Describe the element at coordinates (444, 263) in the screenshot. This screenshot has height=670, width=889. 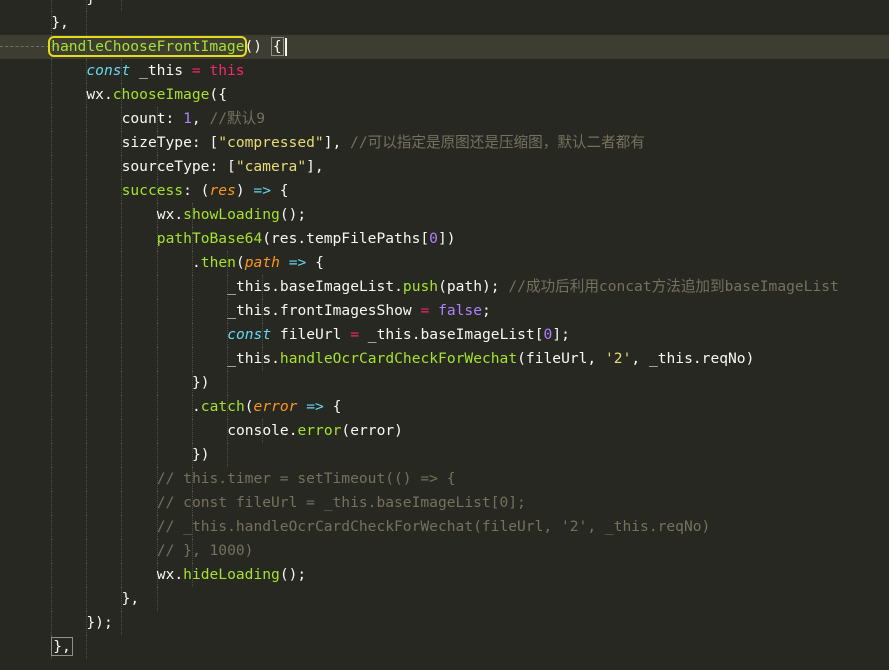
I see `code-line: .then(path => {` at that location.